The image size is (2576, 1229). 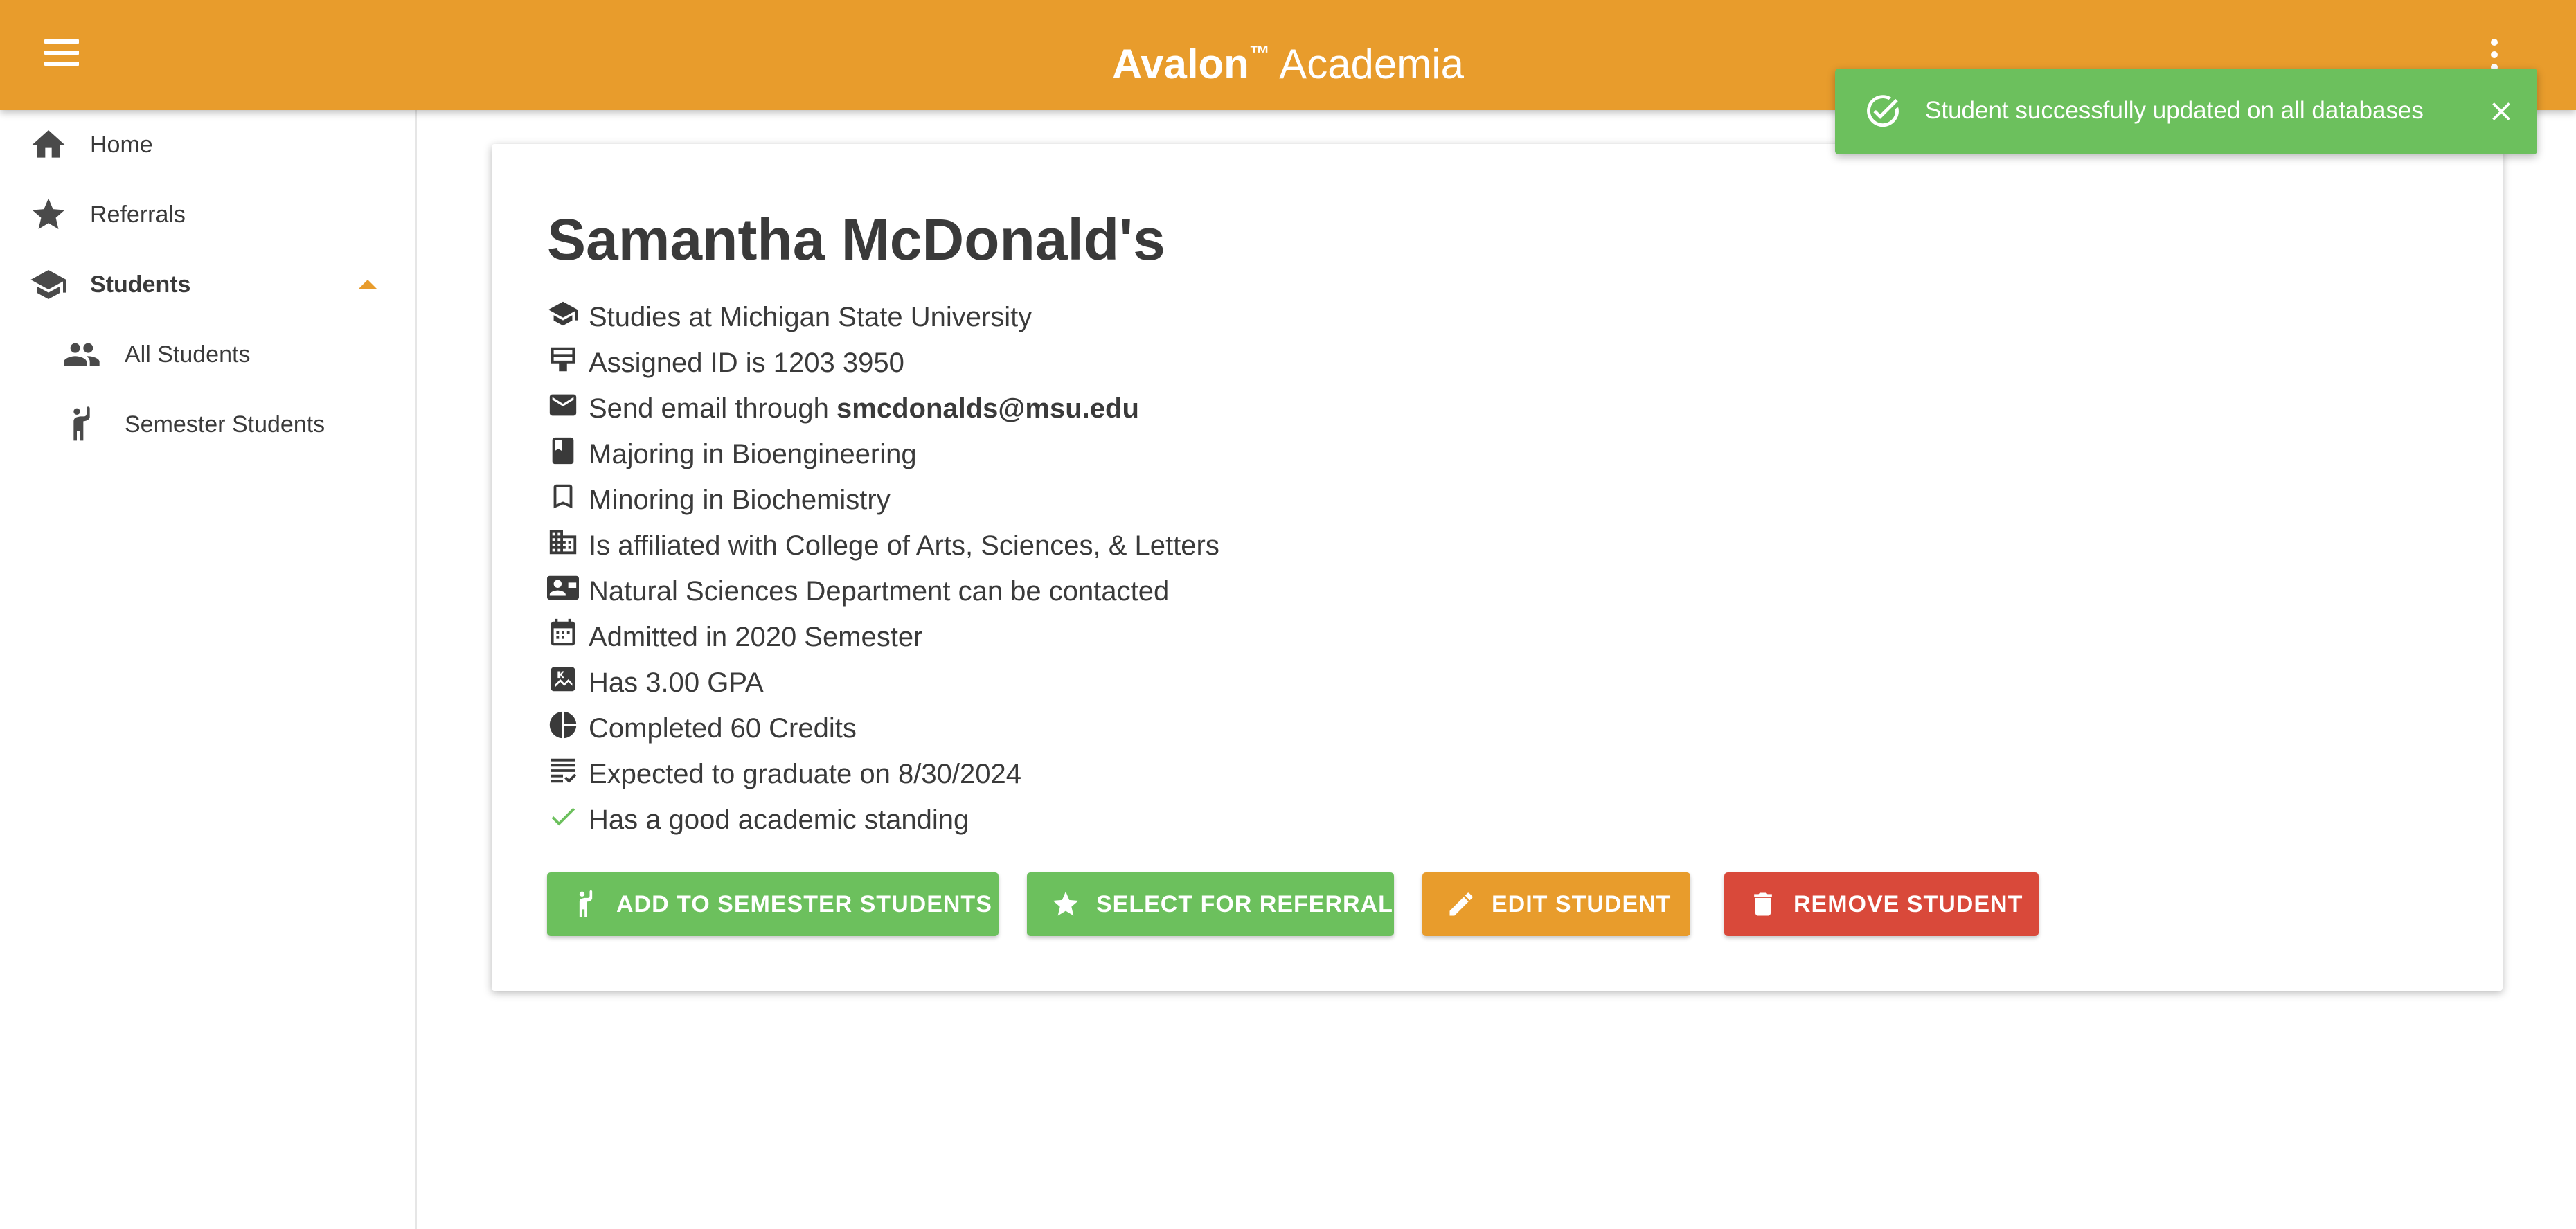 What do you see at coordinates (563, 451) in the screenshot?
I see `book-icon` at bounding box center [563, 451].